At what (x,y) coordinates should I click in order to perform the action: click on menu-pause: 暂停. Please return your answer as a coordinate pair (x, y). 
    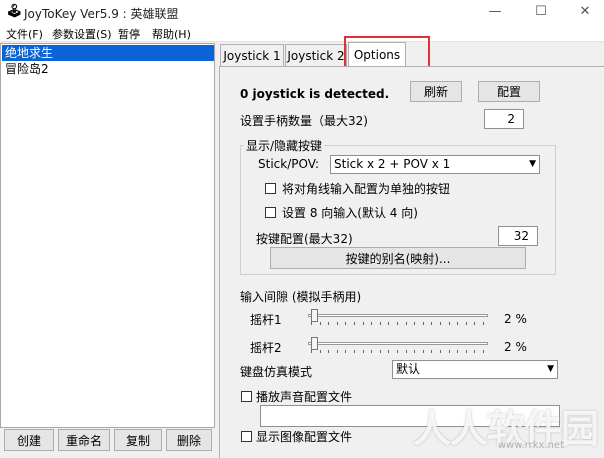
    Looking at the image, I should click on (129, 34).